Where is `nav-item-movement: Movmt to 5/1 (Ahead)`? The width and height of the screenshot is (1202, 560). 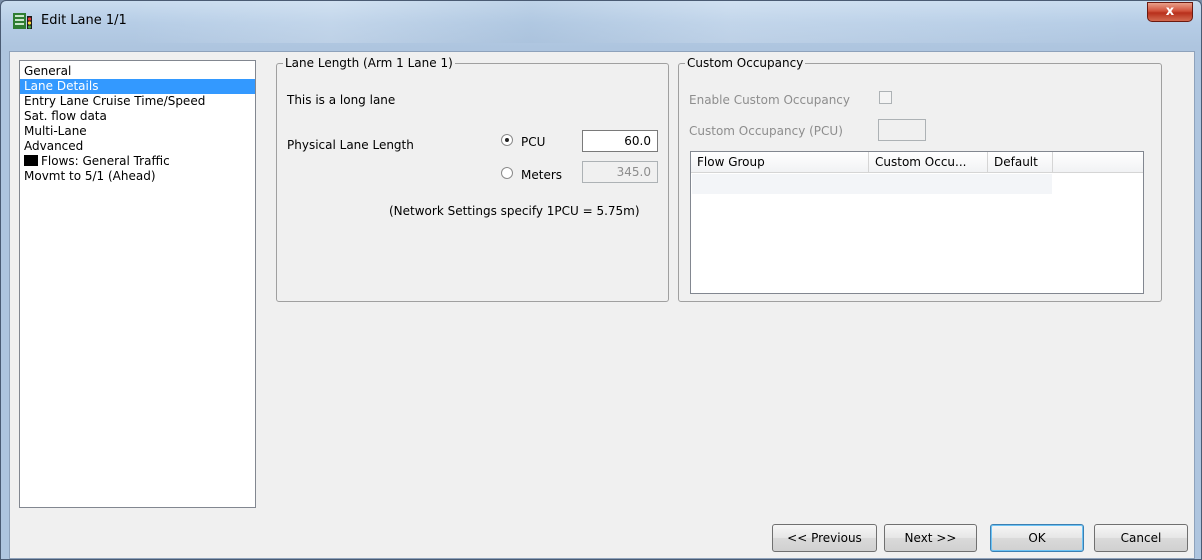 nav-item-movement: Movmt to 5/1 (Ahead) is located at coordinates (137, 176).